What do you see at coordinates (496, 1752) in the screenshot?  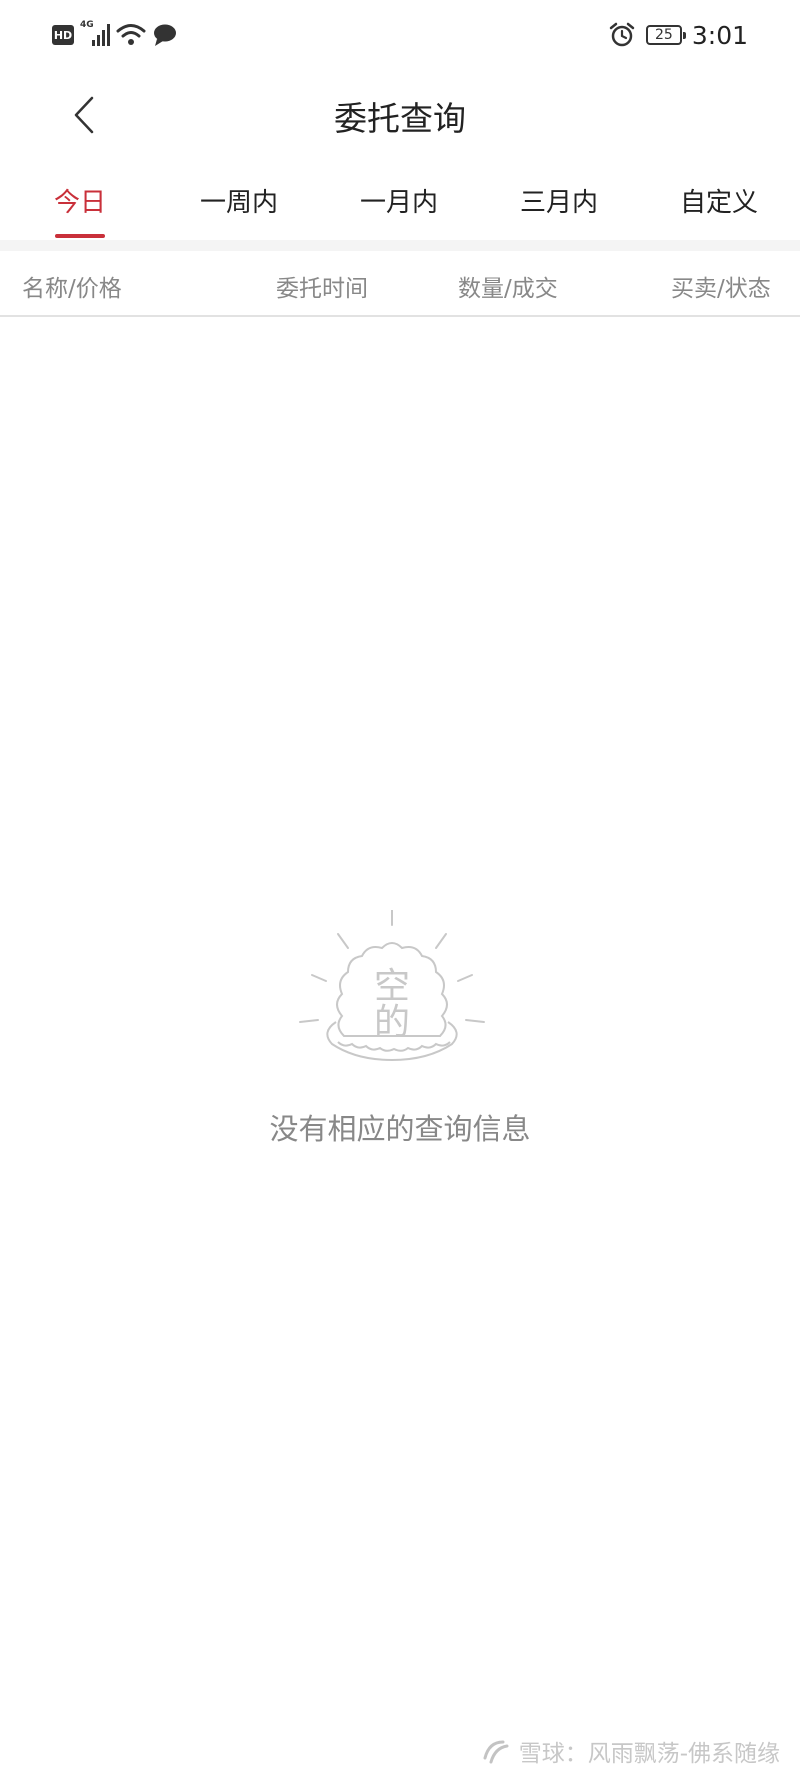 I see `snowball-logo-icon` at bounding box center [496, 1752].